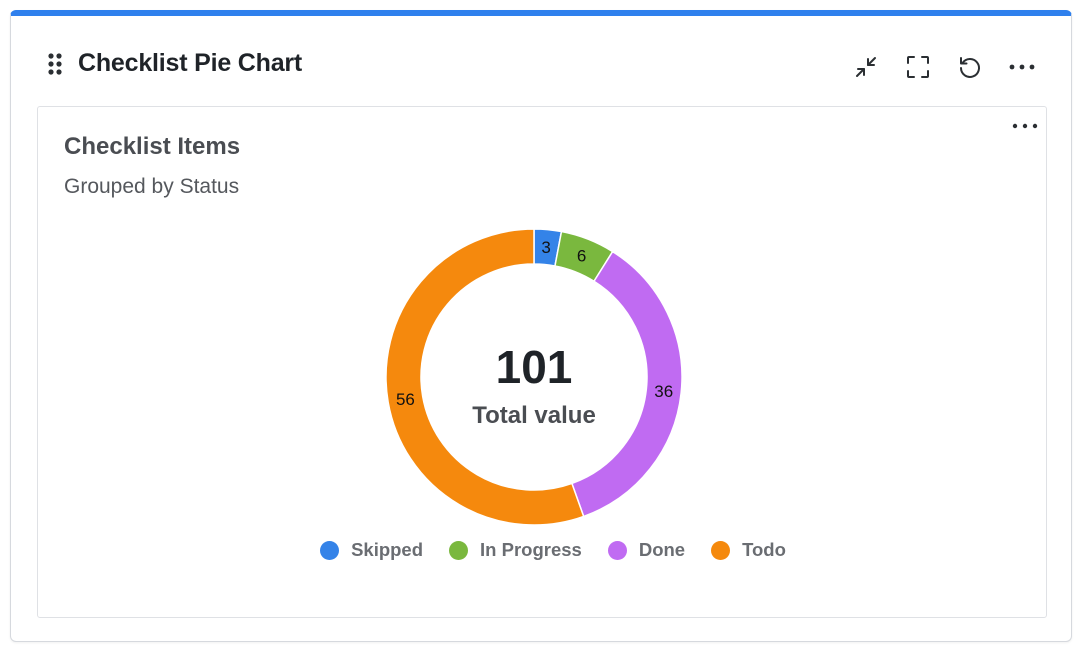  What do you see at coordinates (944, 67) in the screenshot?
I see `widget-actions` at bounding box center [944, 67].